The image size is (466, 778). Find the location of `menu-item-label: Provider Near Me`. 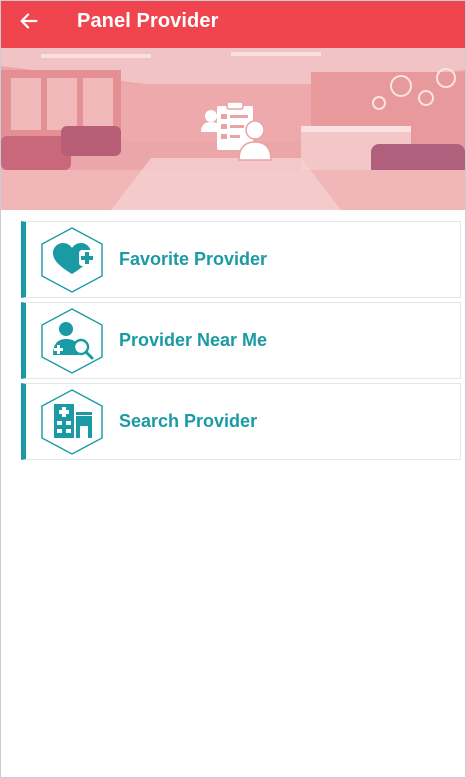

menu-item-label: Provider Near Me is located at coordinates (193, 340).